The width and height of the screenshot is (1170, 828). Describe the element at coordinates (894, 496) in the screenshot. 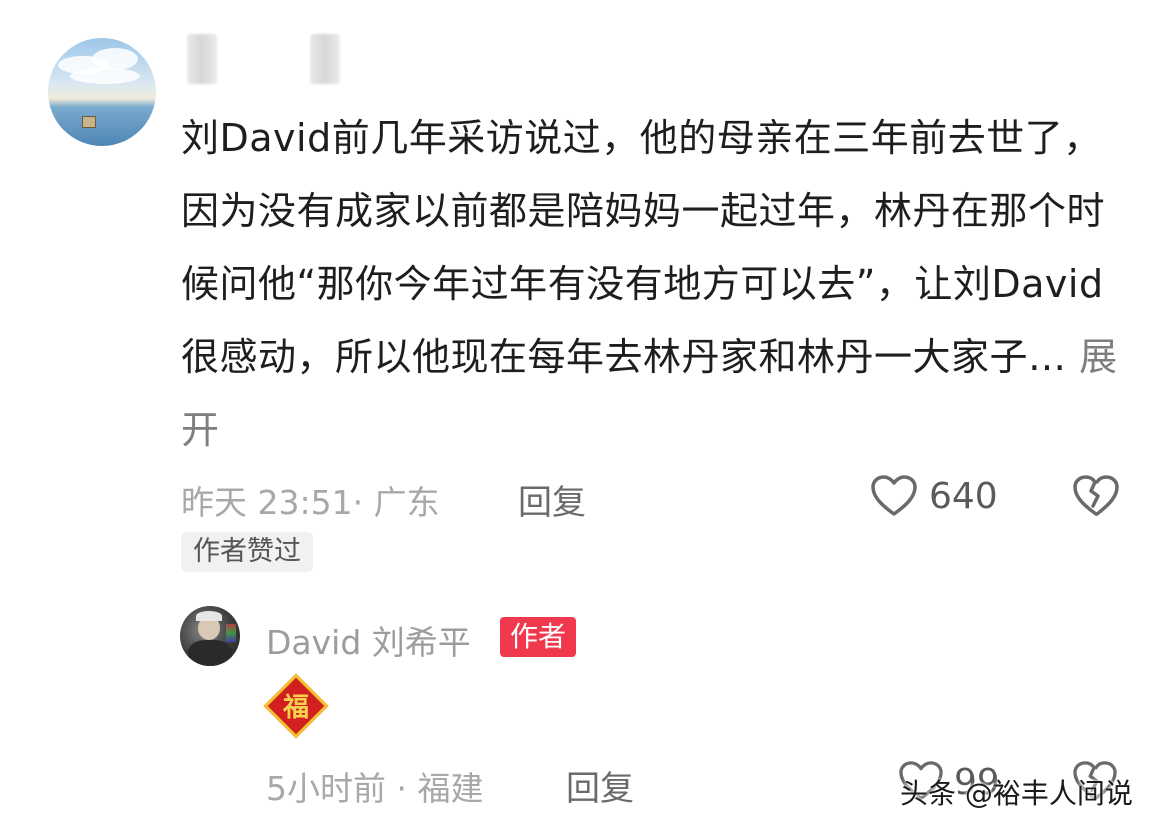

I see `heart-outline-icon` at that location.